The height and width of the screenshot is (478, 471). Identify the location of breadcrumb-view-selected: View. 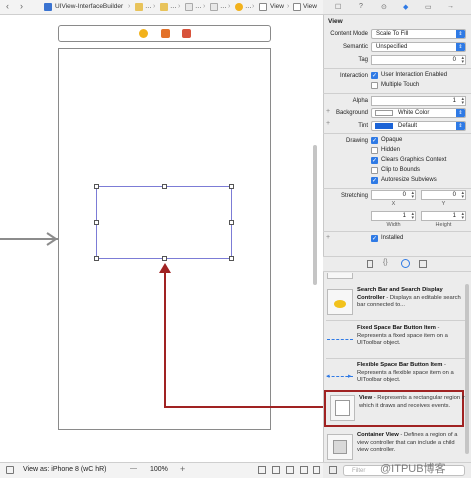
(310, 6).